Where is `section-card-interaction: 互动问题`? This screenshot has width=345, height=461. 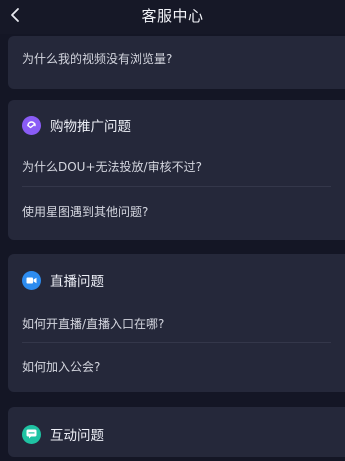 section-card-interaction: 互动问题 is located at coordinates (176, 432).